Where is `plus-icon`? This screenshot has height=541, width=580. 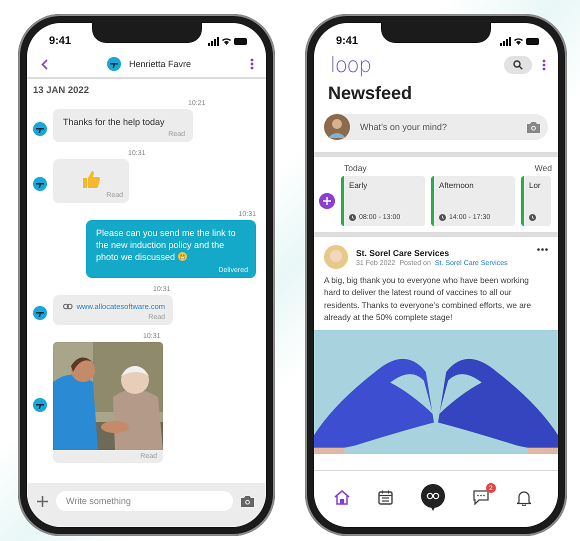 plus-icon is located at coordinates (327, 201).